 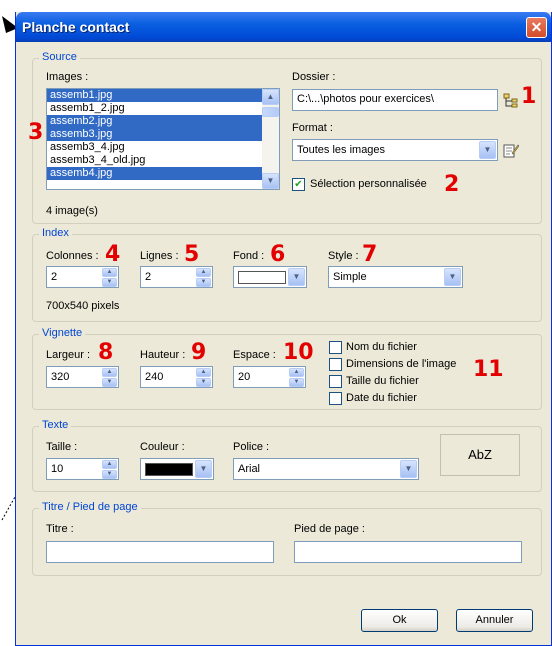 I want to click on thumb-height-spinner: 240 ▲ ▼, so click(x=176, y=377).